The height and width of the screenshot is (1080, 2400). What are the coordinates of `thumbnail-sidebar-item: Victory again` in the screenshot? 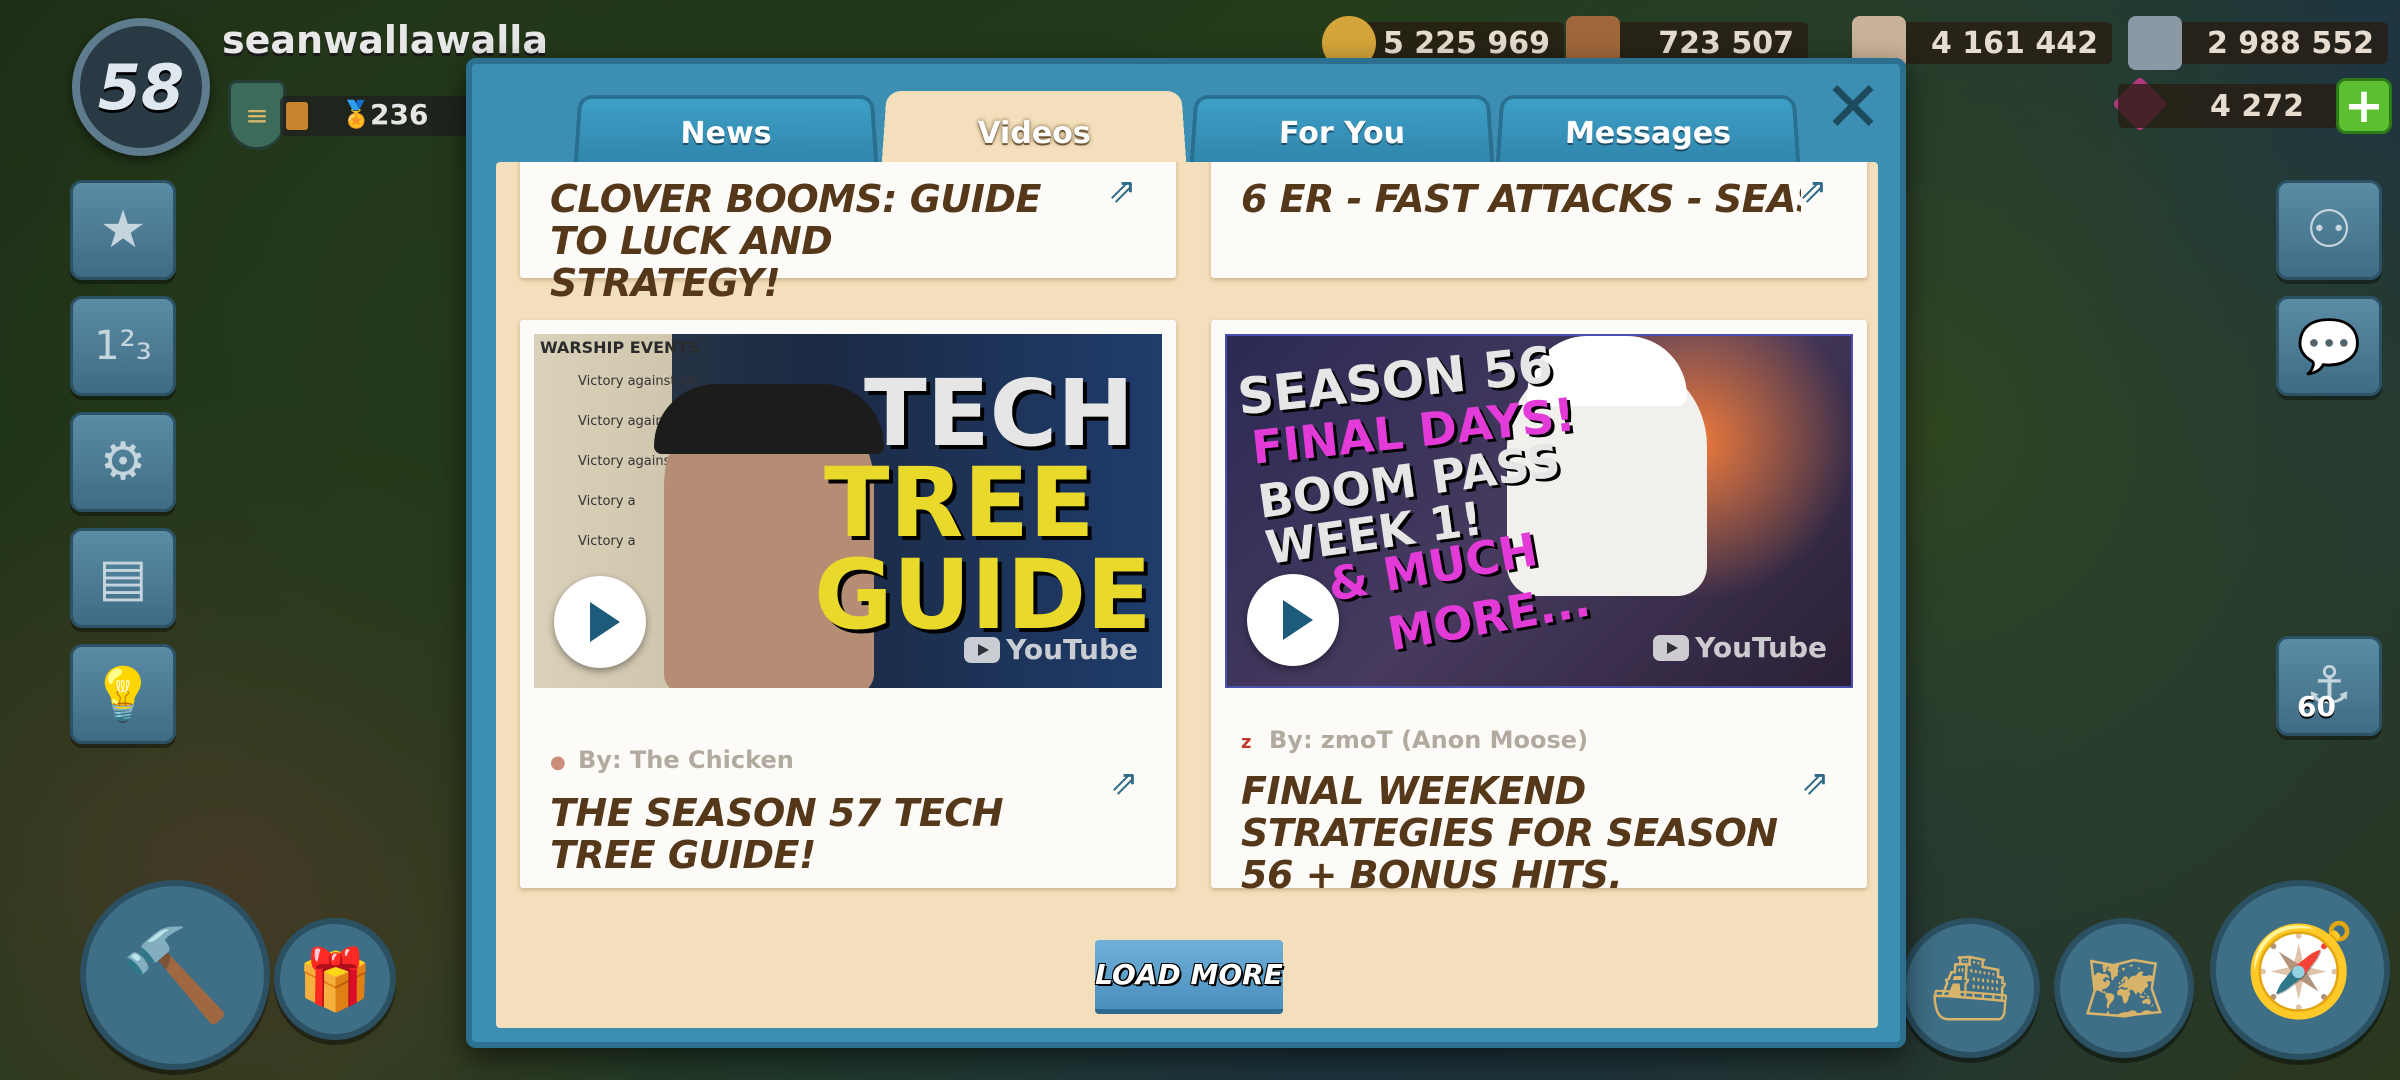 It's located at (621, 421).